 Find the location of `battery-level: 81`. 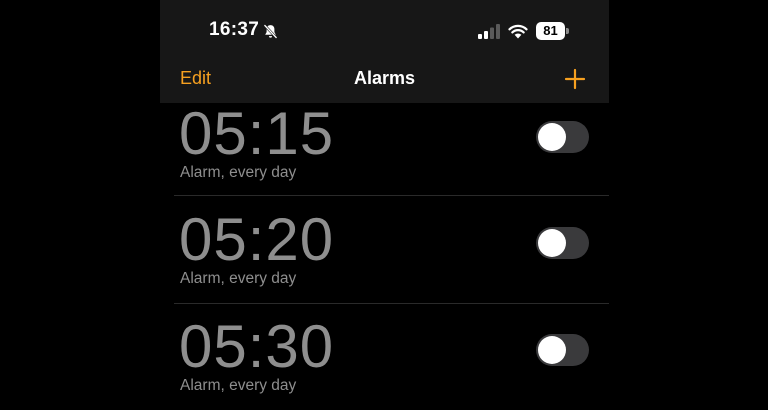

battery-level: 81 is located at coordinates (550, 31).